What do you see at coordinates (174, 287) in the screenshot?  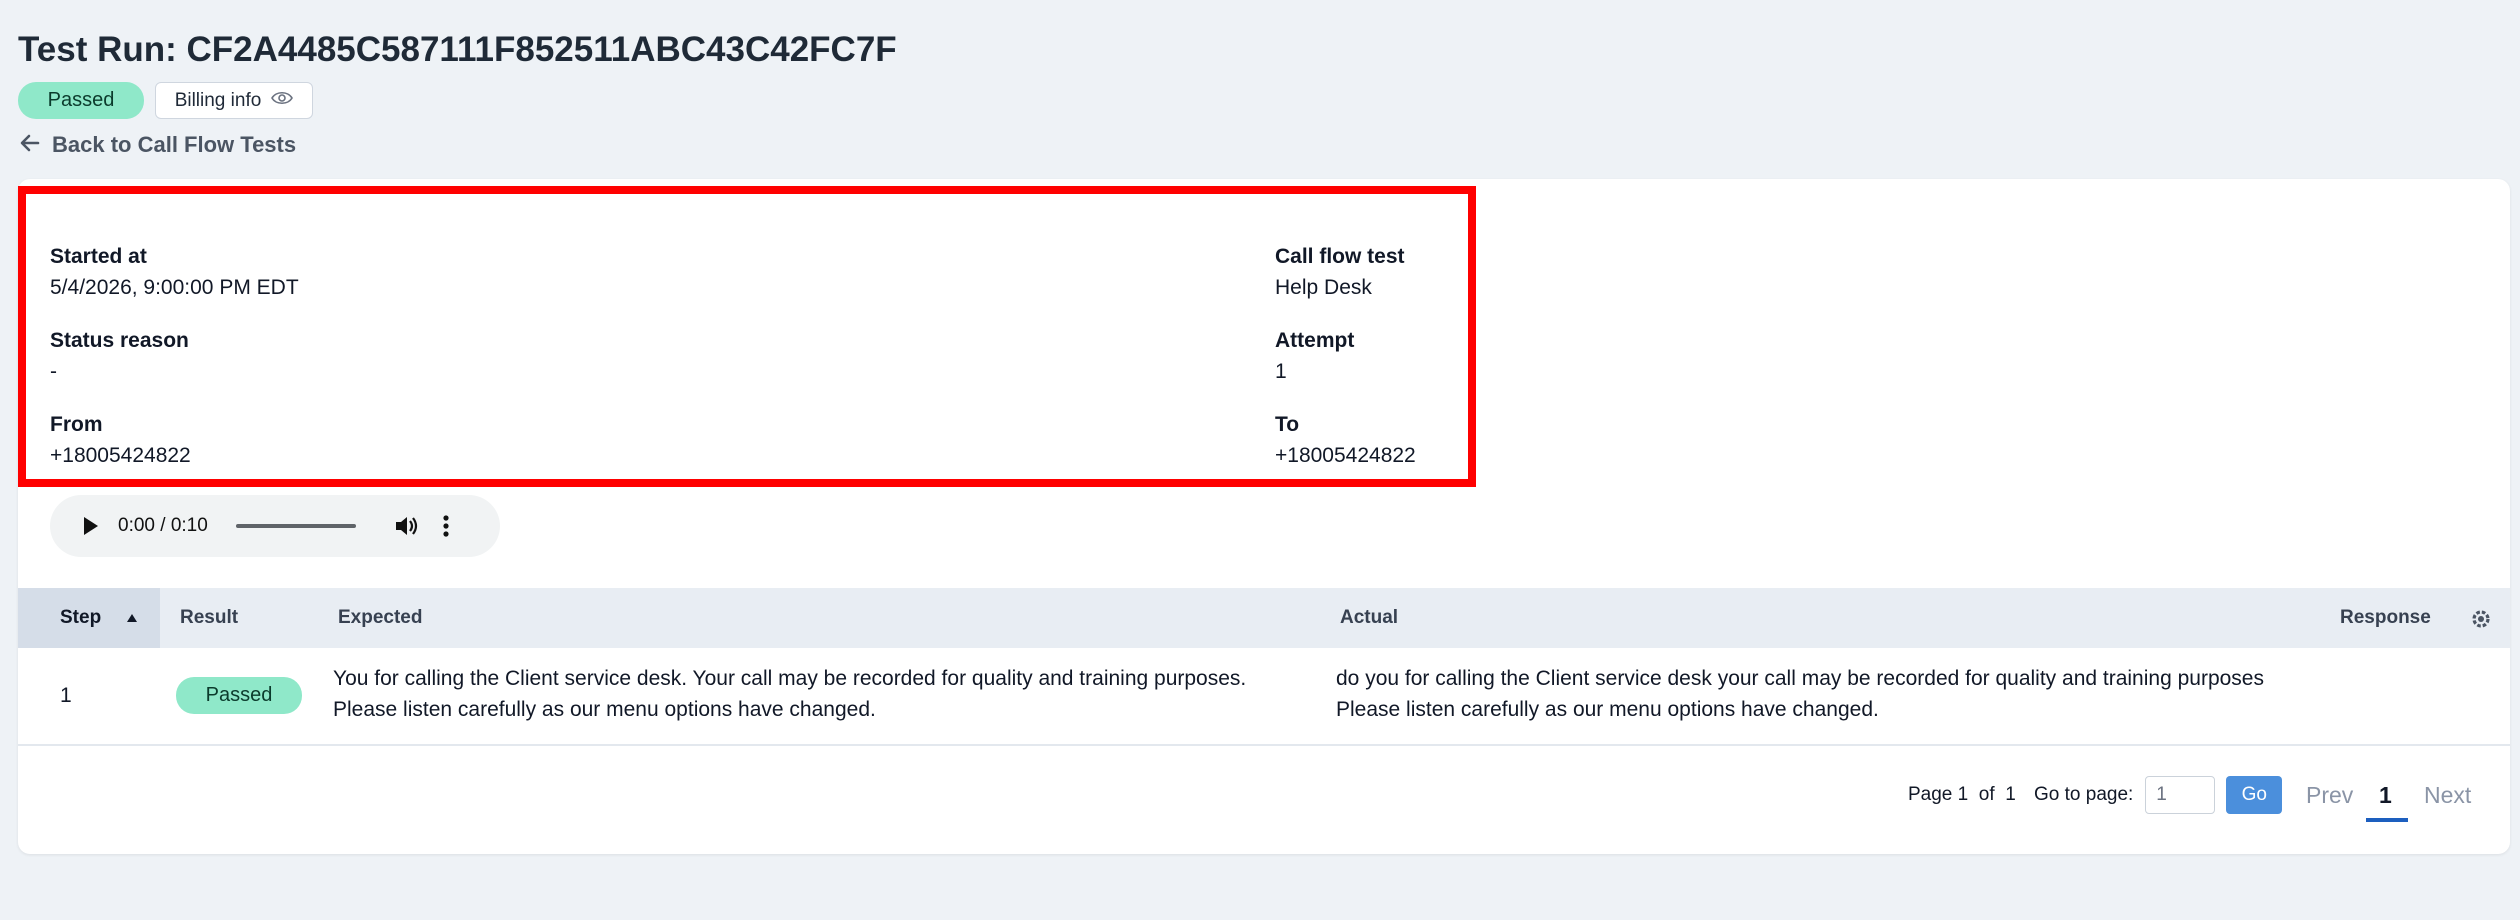 I see `started-at-value: 5/4/2026, 9:00:00 PM EDT` at bounding box center [174, 287].